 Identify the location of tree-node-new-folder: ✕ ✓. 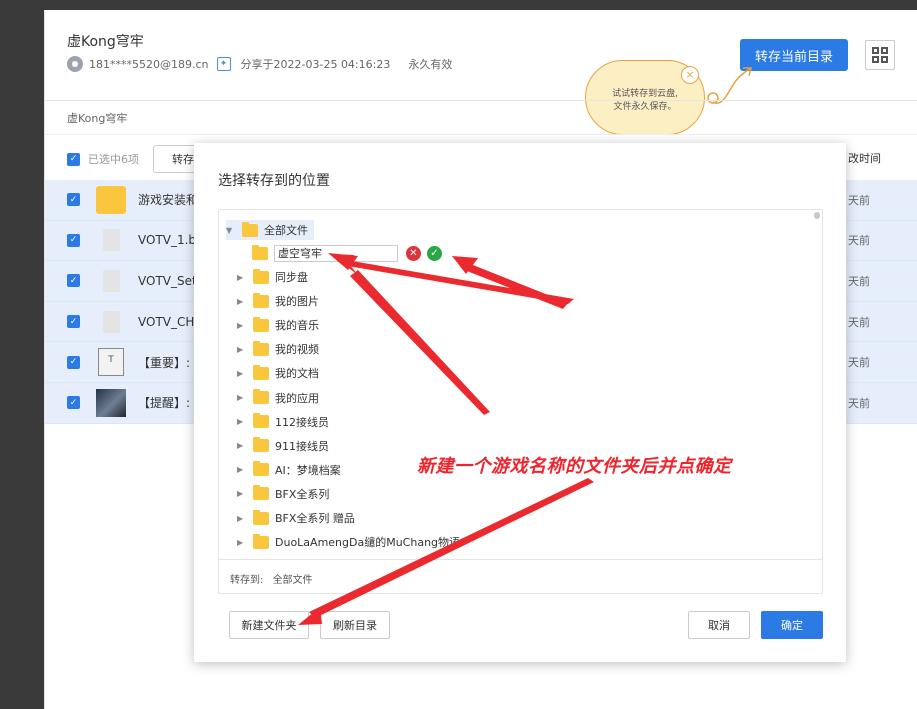
(347, 253).